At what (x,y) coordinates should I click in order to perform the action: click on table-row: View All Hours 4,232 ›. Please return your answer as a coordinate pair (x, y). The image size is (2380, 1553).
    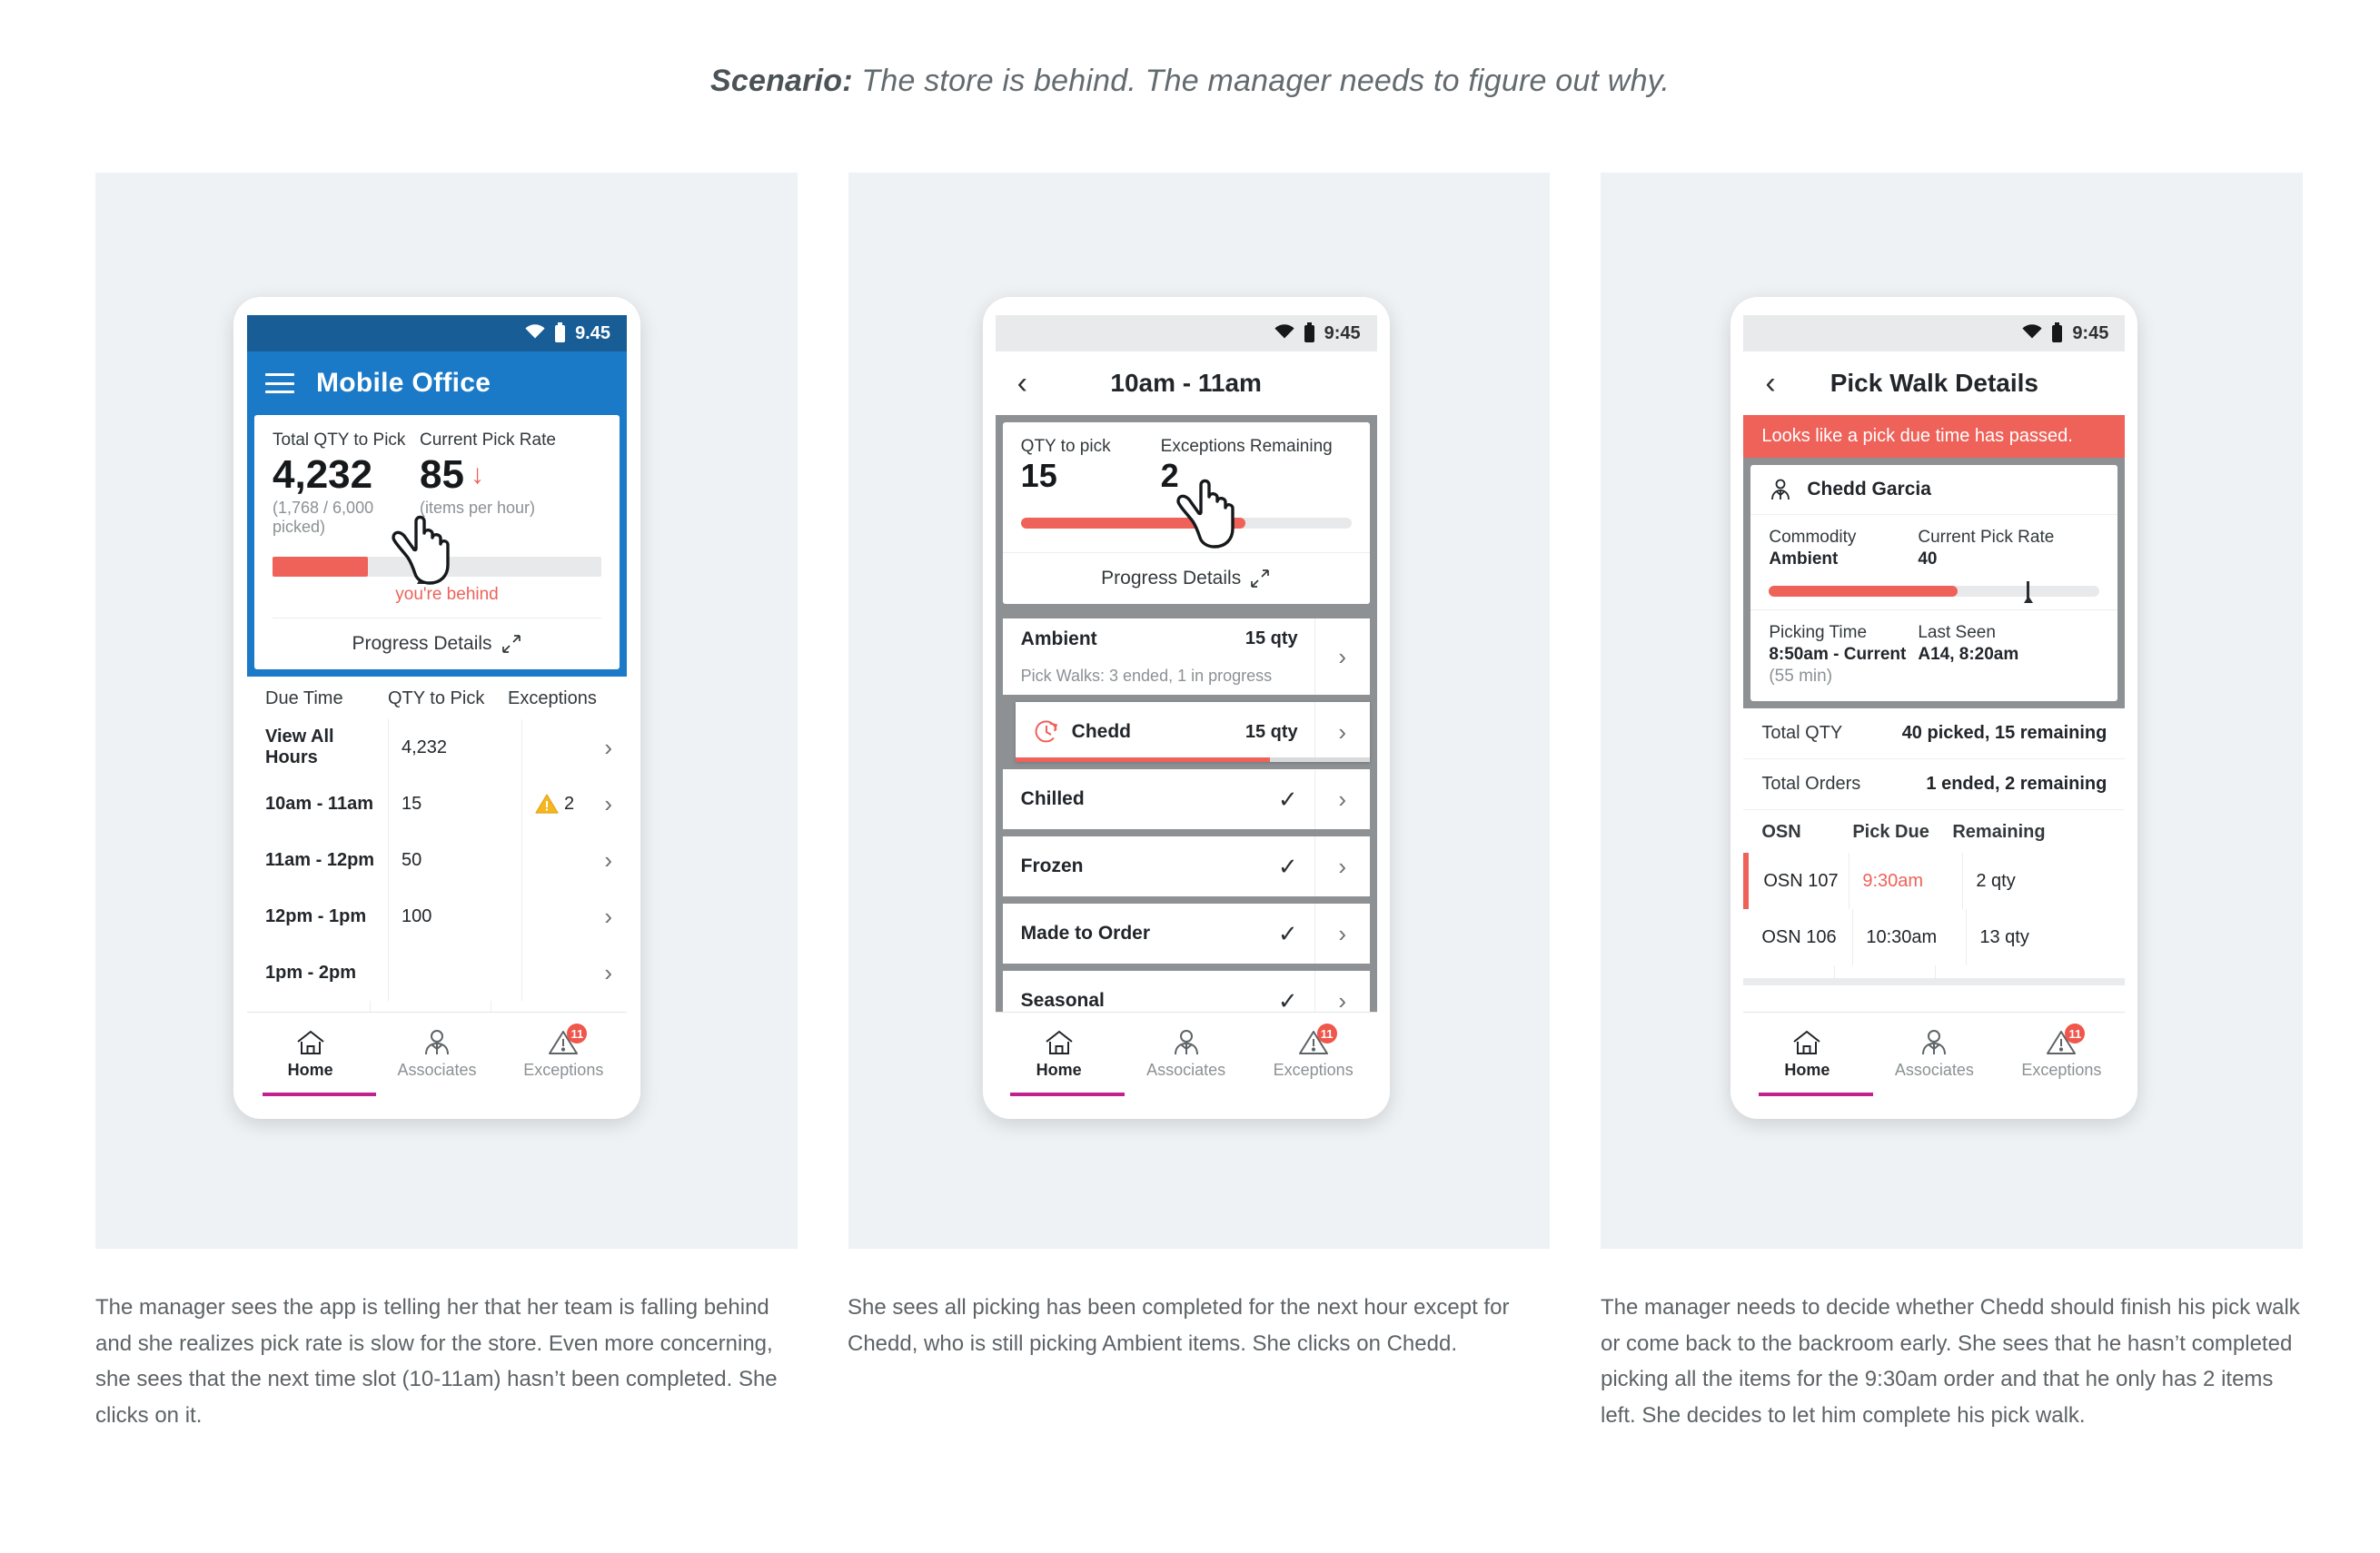
    Looking at the image, I should click on (437, 747).